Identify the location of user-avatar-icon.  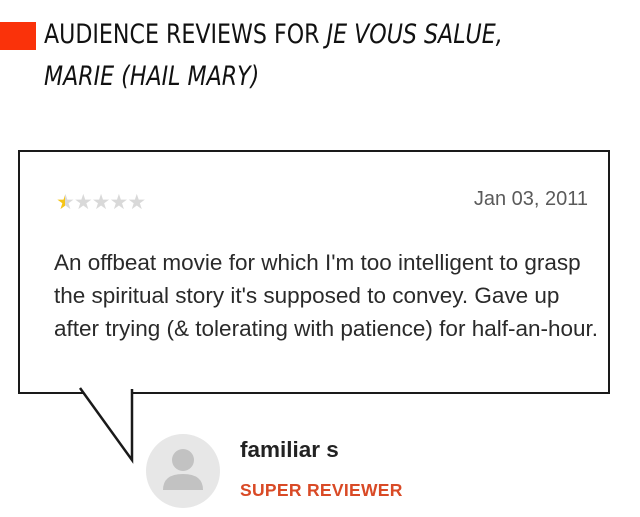
(183, 469).